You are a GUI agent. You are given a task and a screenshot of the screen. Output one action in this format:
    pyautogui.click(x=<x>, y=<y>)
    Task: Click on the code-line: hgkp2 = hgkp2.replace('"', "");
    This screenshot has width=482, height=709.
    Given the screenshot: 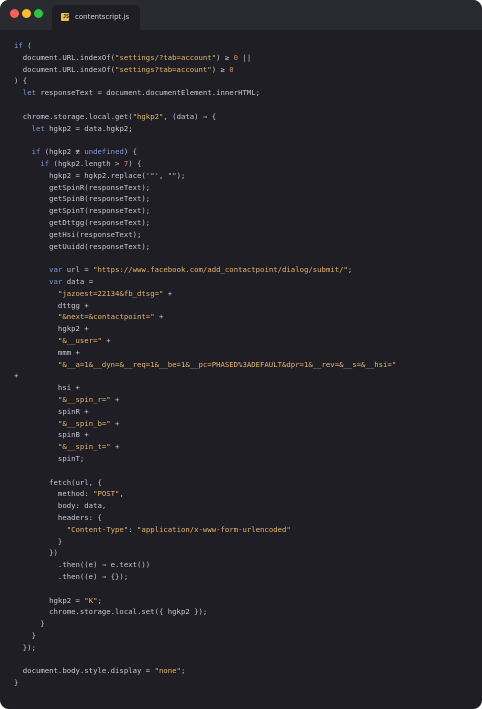 What is the action you would take?
    pyautogui.click(x=100, y=175)
    